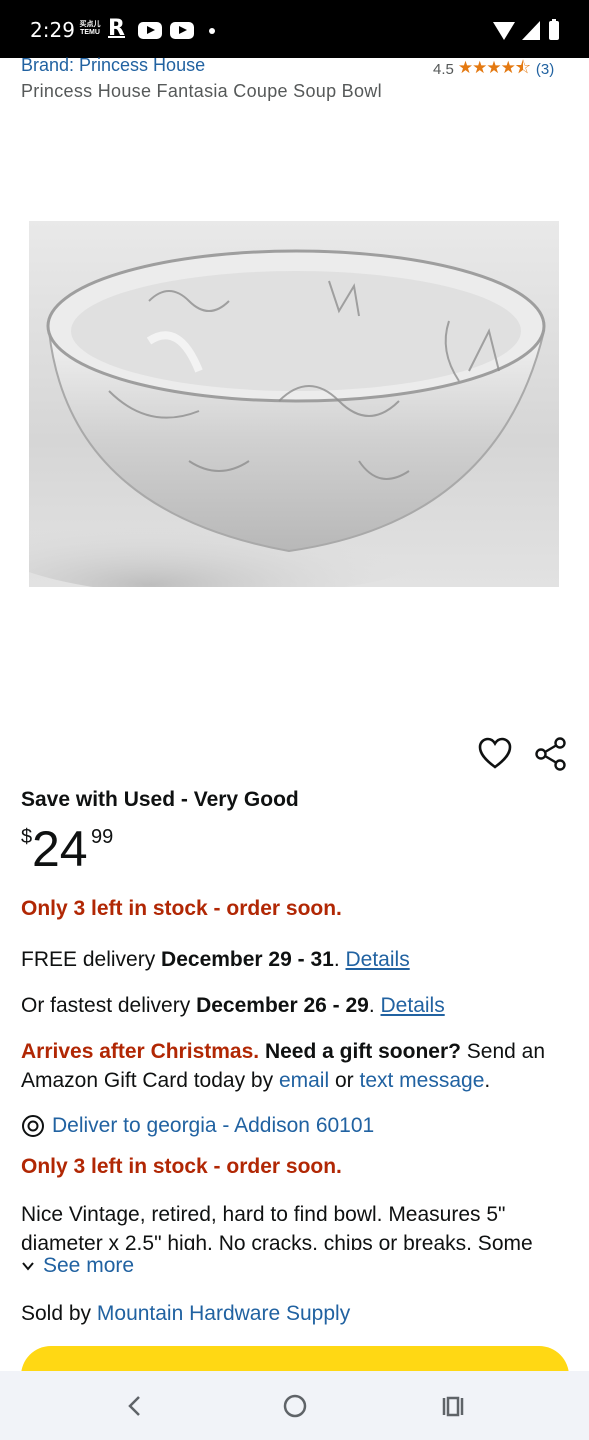  Describe the element at coordinates (443, 69) in the screenshot. I see `rating-value: 4.5` at that location.